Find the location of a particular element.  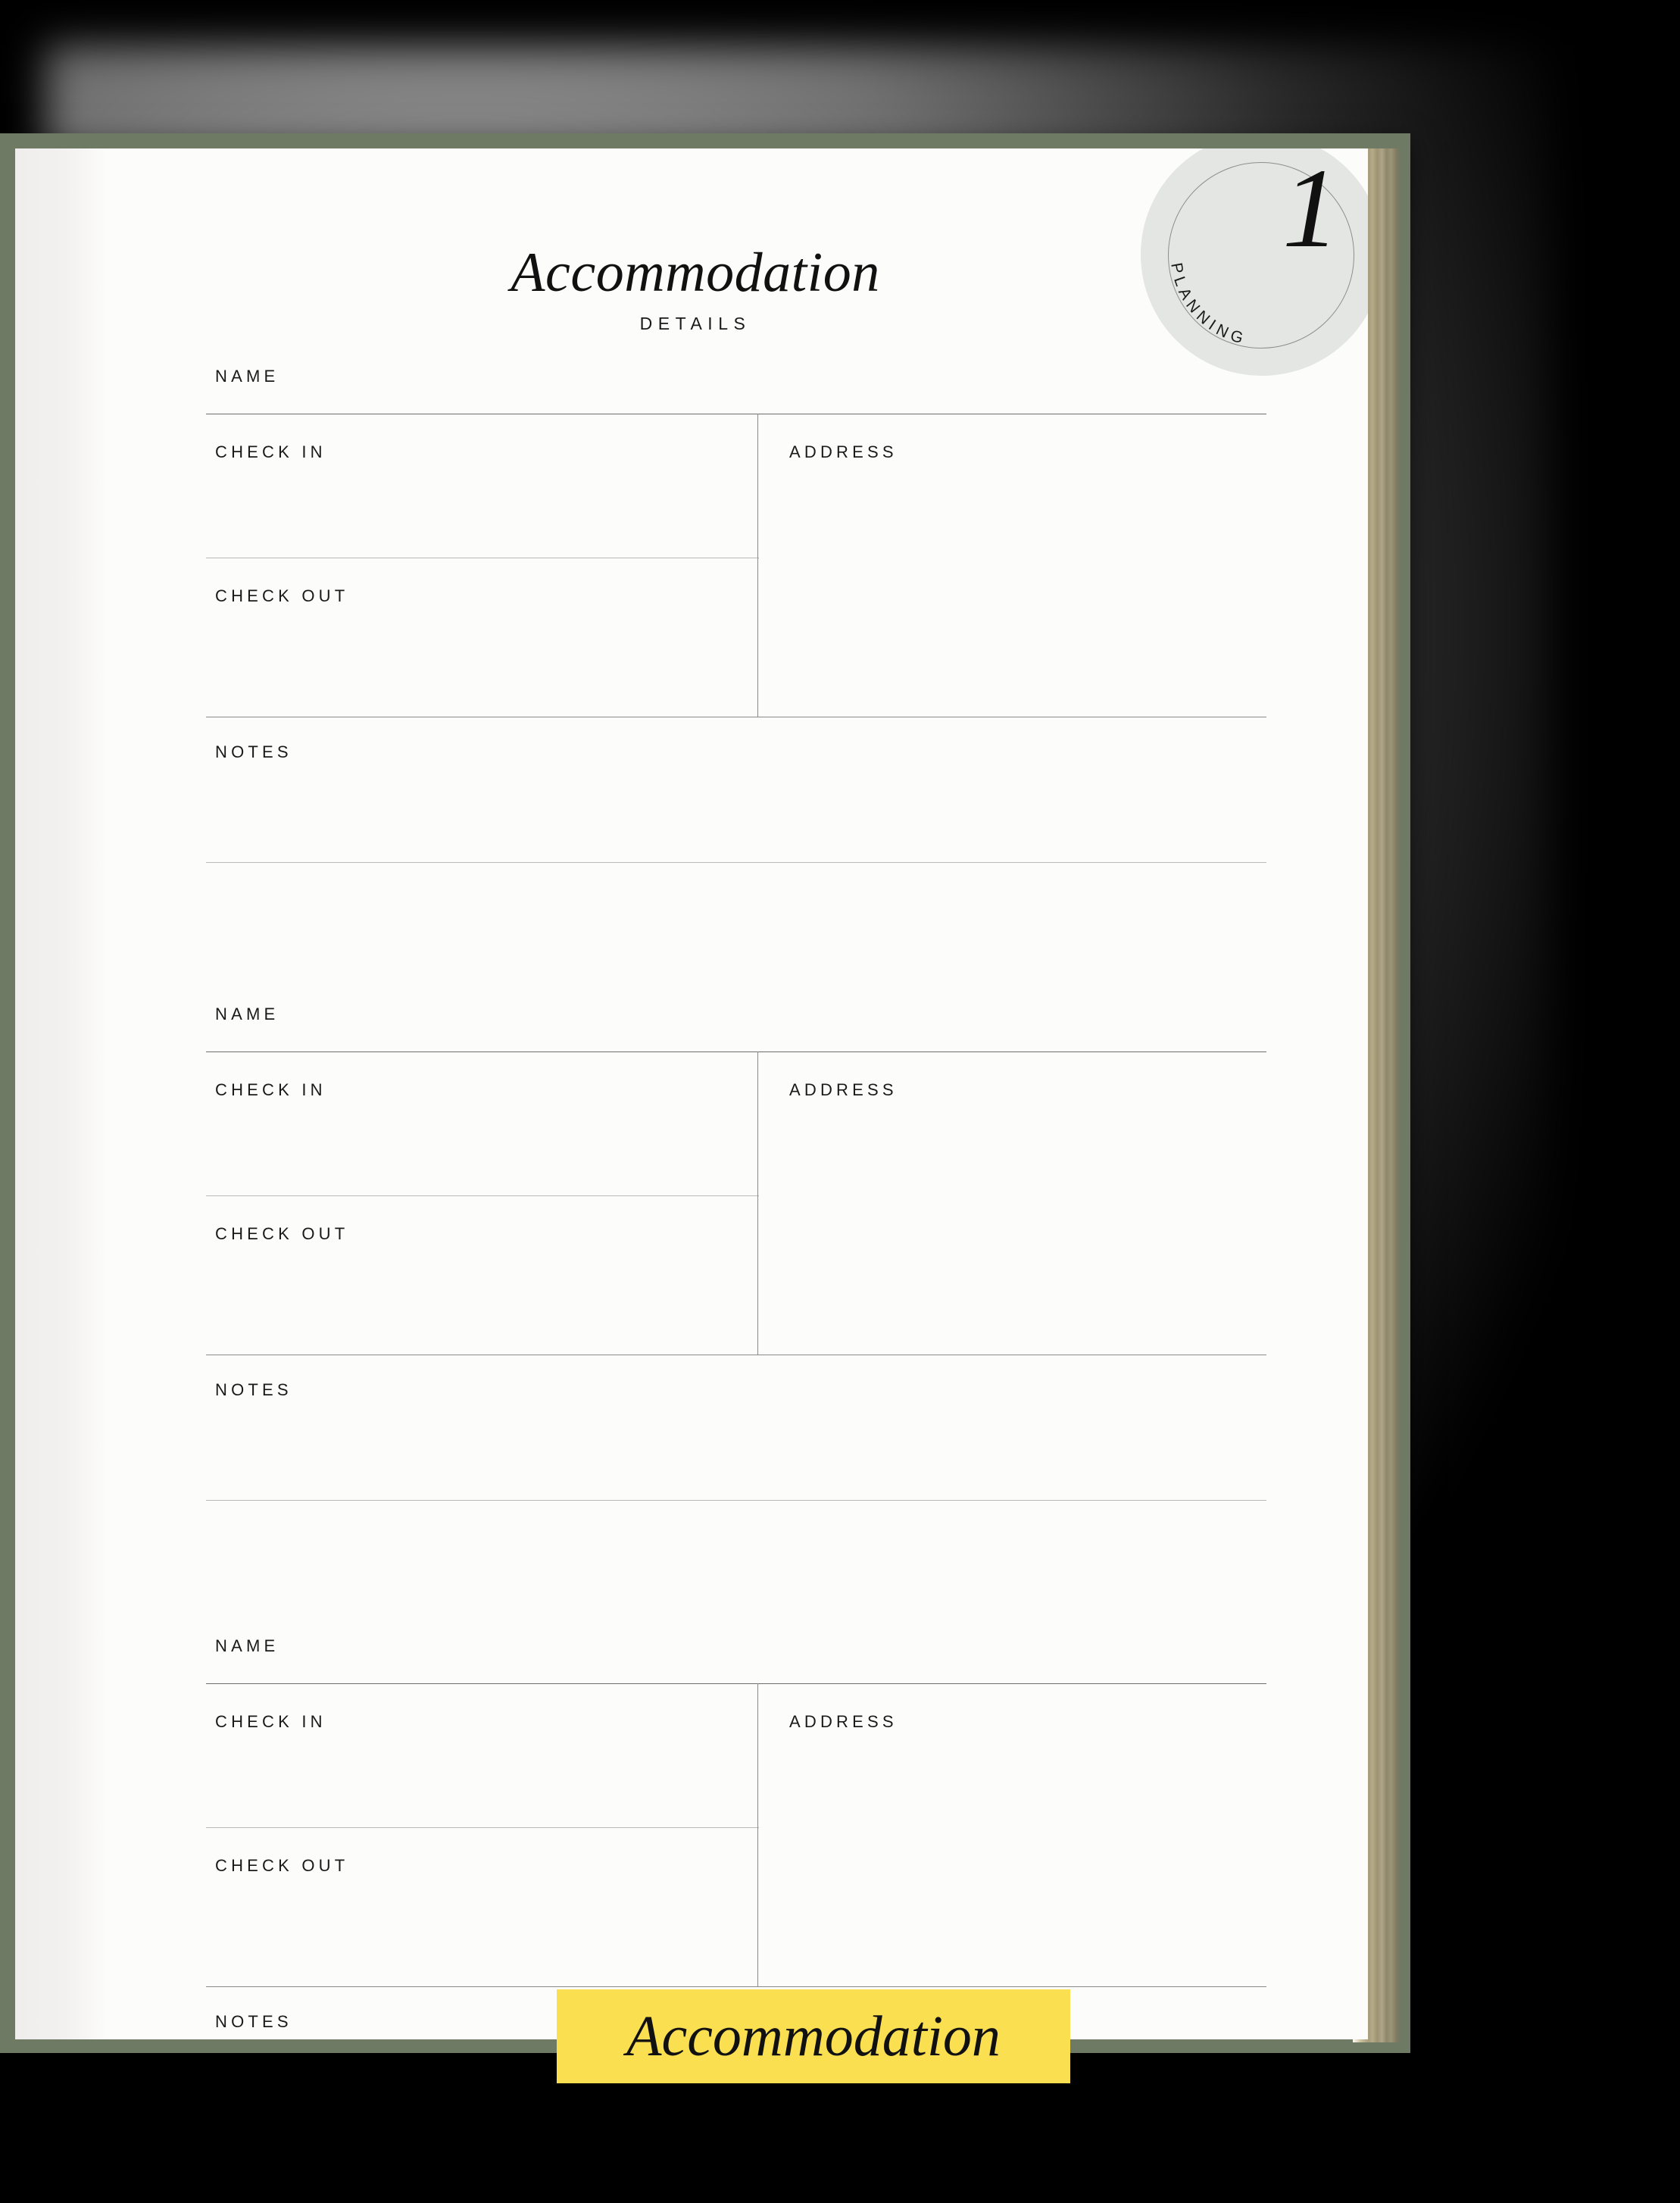

page-title: Accommodation is located at coordinates (695, 273).